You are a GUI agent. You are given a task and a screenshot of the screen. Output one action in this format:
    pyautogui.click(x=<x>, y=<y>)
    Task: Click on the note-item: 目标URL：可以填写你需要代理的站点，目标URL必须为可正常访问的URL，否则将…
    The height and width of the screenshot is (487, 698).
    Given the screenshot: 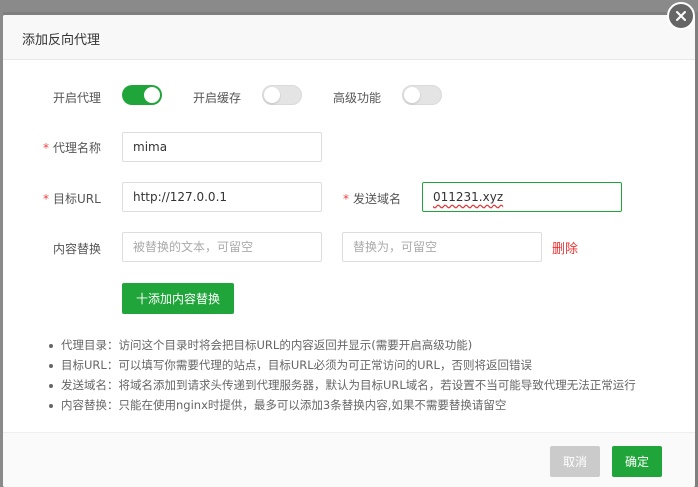 What is the action you would take?
    pyautogui.click(x=341, y=365)
    